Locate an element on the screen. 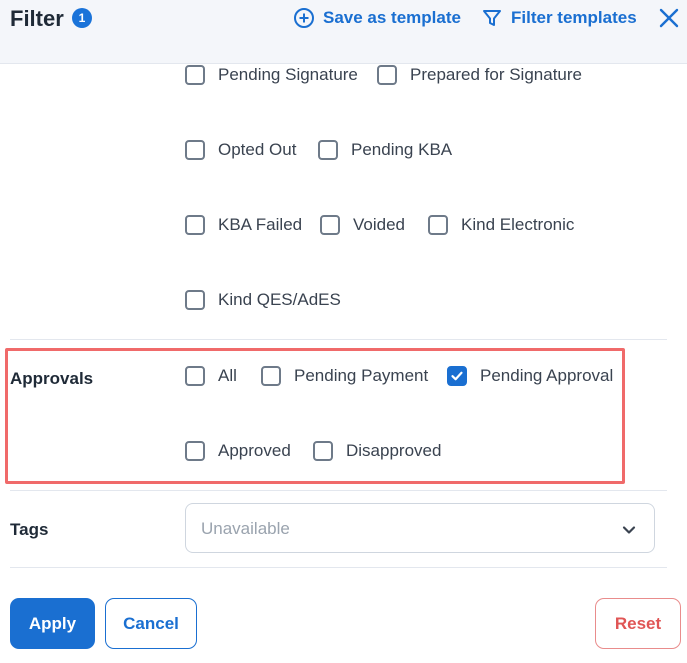 The height and width of the screenshot is (663, 687). approval-option-all: All is located at coordinates (211, 376).